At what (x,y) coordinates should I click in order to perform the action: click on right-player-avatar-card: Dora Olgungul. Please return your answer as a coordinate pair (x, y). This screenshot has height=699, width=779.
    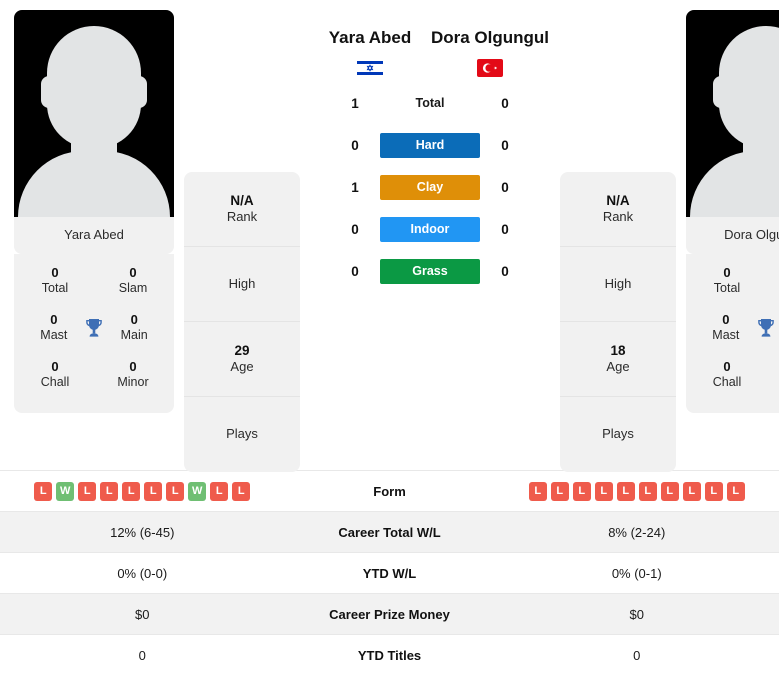
    Looking at the image, I should click on (732, 132).